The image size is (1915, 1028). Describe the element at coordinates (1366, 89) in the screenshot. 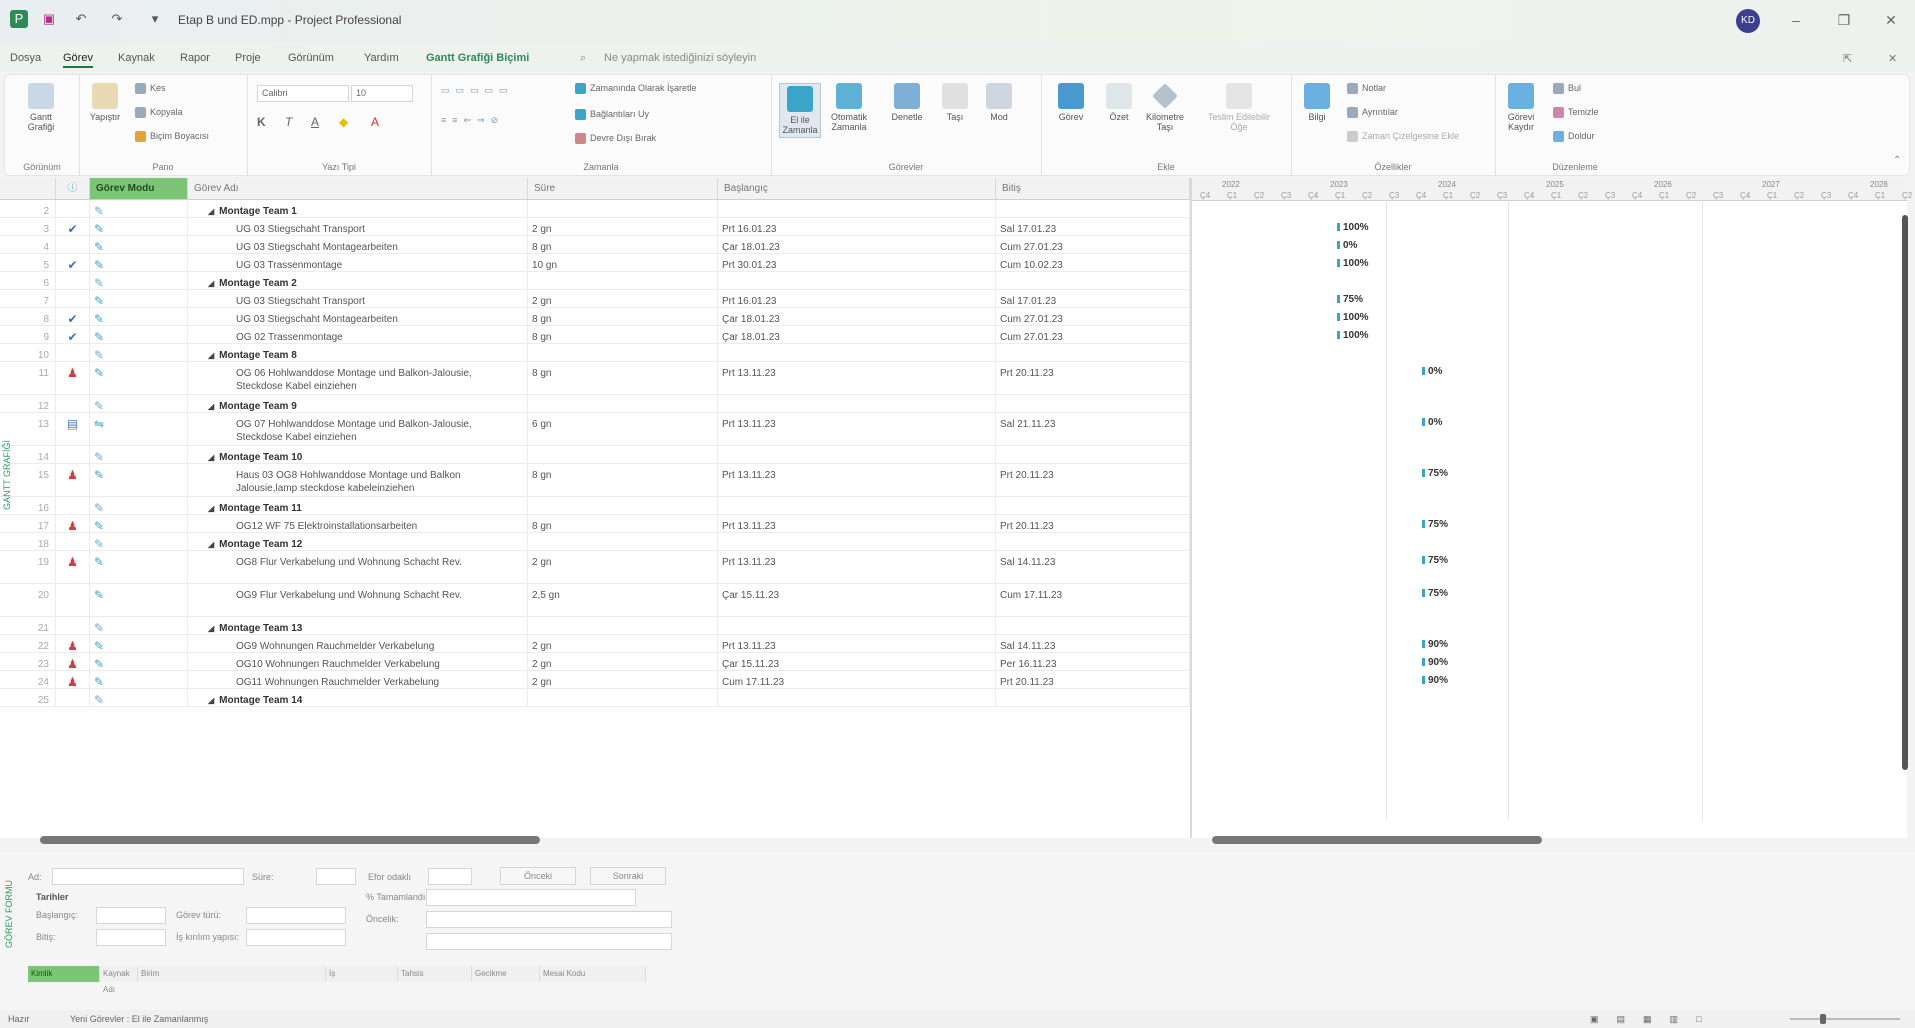

I see `notes-button: Notlar` at that location.